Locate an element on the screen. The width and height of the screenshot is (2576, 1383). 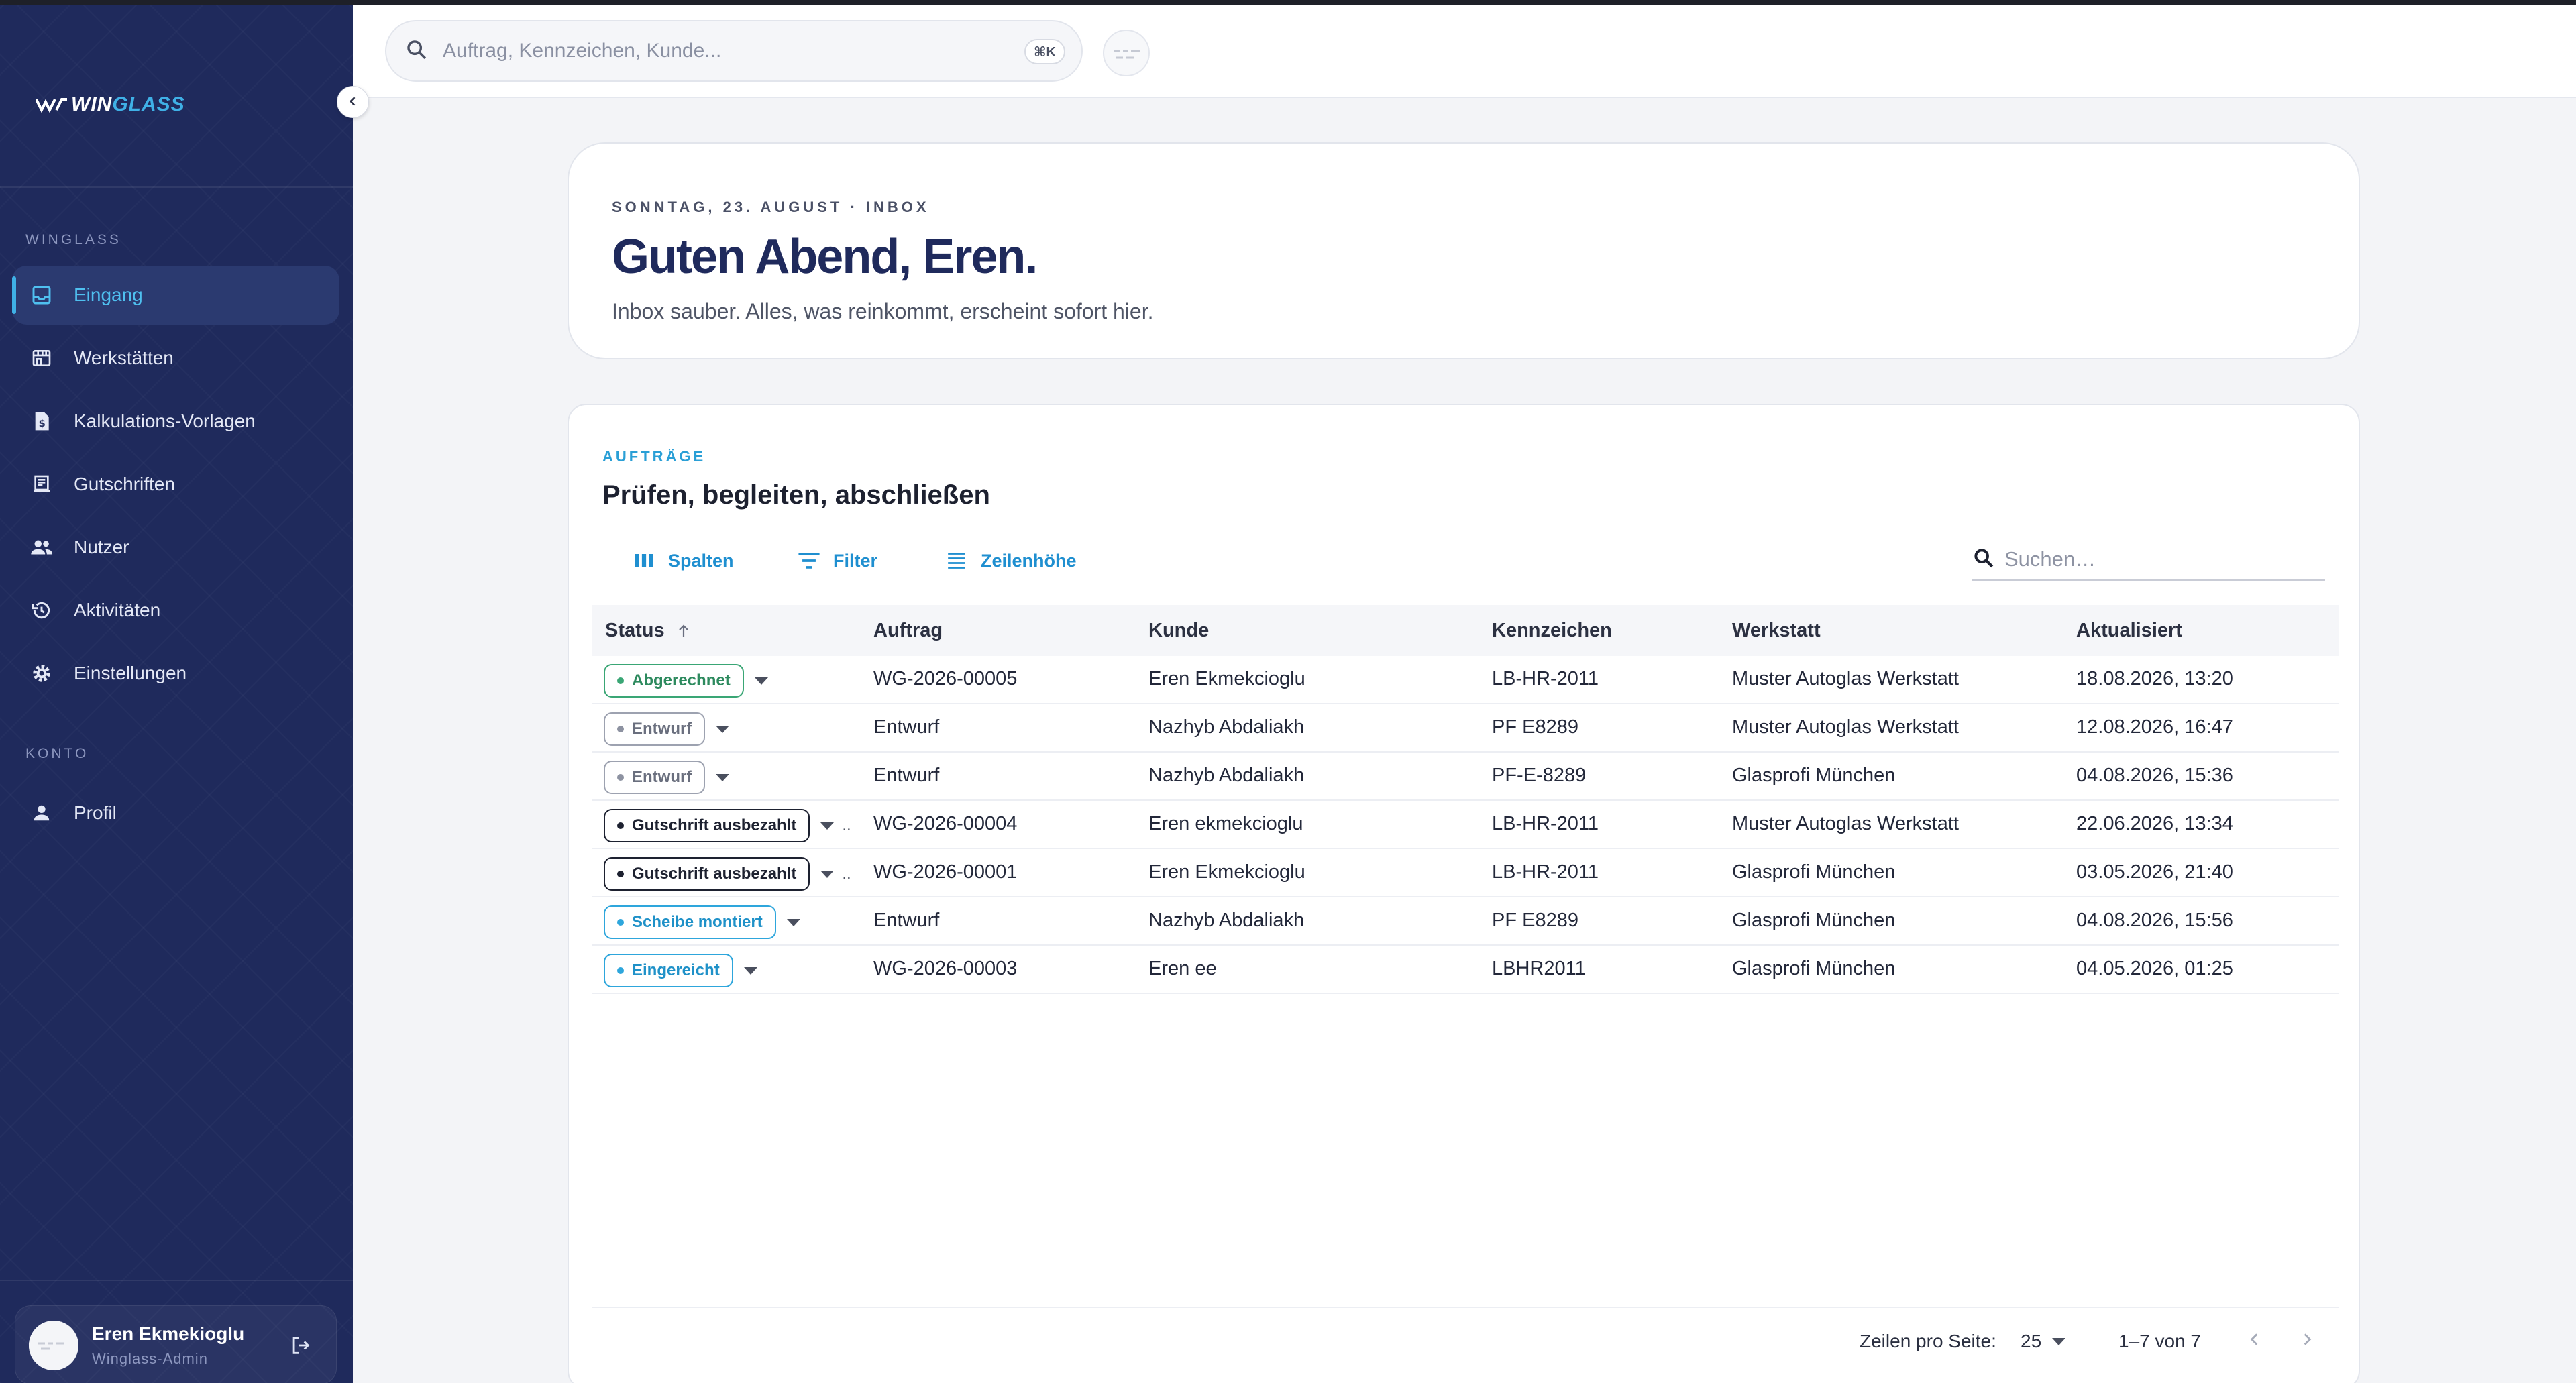
sidebar-item-label: Kalkulations-Vorlagen is located at coordinates (165, 420).